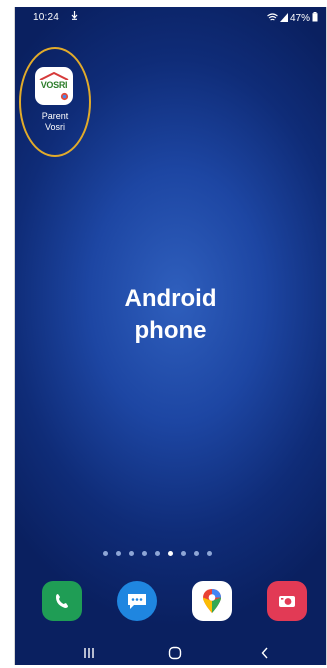 The image size is (327, 668). I want to click on messages-icon, so click(137, 601).